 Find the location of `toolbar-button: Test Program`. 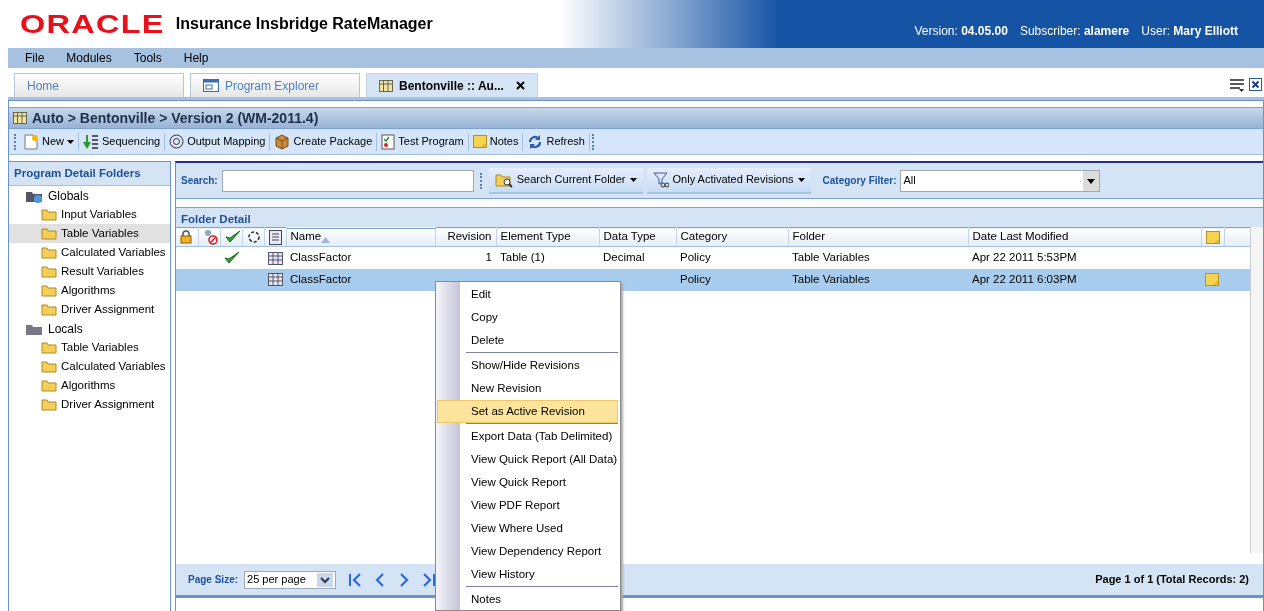

toolbar-button: Test Program is located at coordinates (423, 141).